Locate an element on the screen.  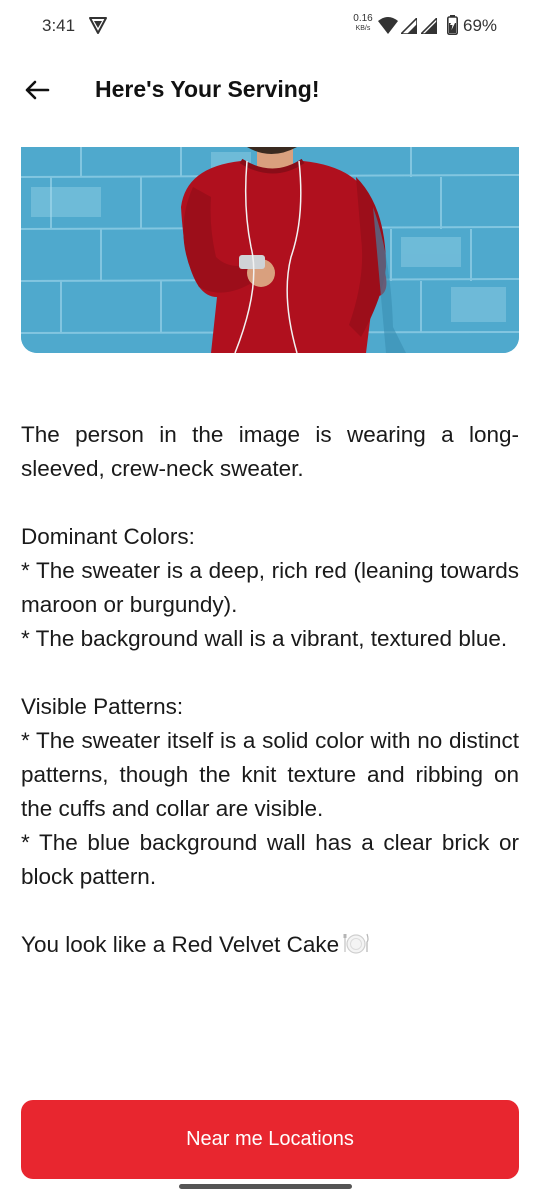
vpn-icon is located at coordinates (98, 25).